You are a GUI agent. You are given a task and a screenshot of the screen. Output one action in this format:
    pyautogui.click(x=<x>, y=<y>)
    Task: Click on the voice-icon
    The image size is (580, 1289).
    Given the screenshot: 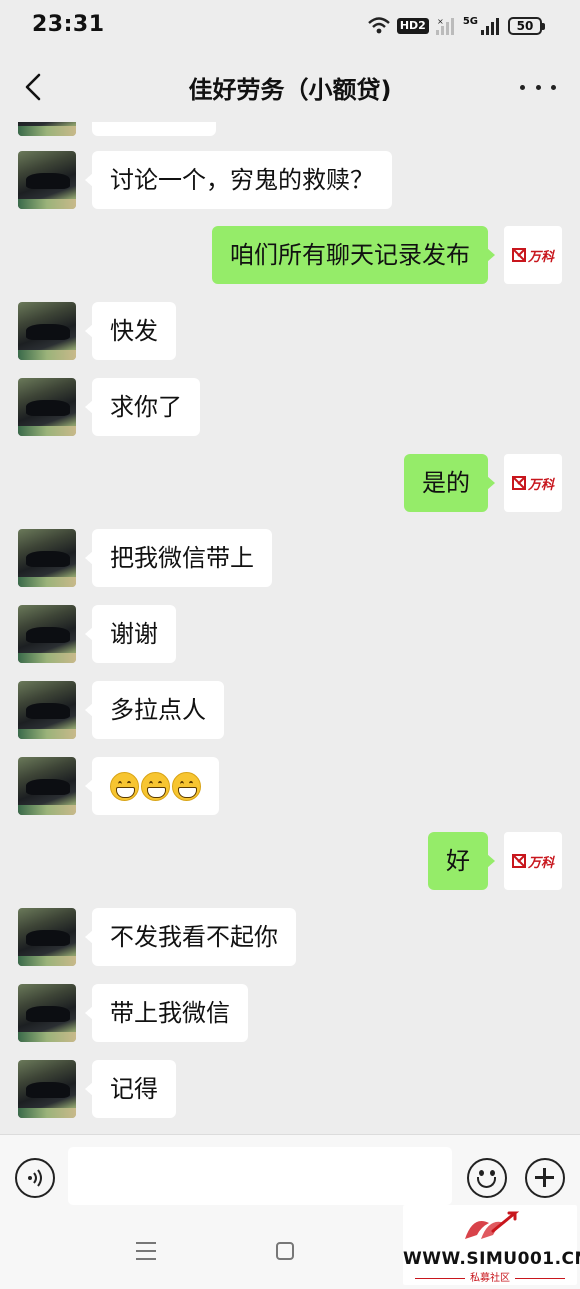 What is the action you would take?
    pyautogui.click(x=35, y=1178)
    